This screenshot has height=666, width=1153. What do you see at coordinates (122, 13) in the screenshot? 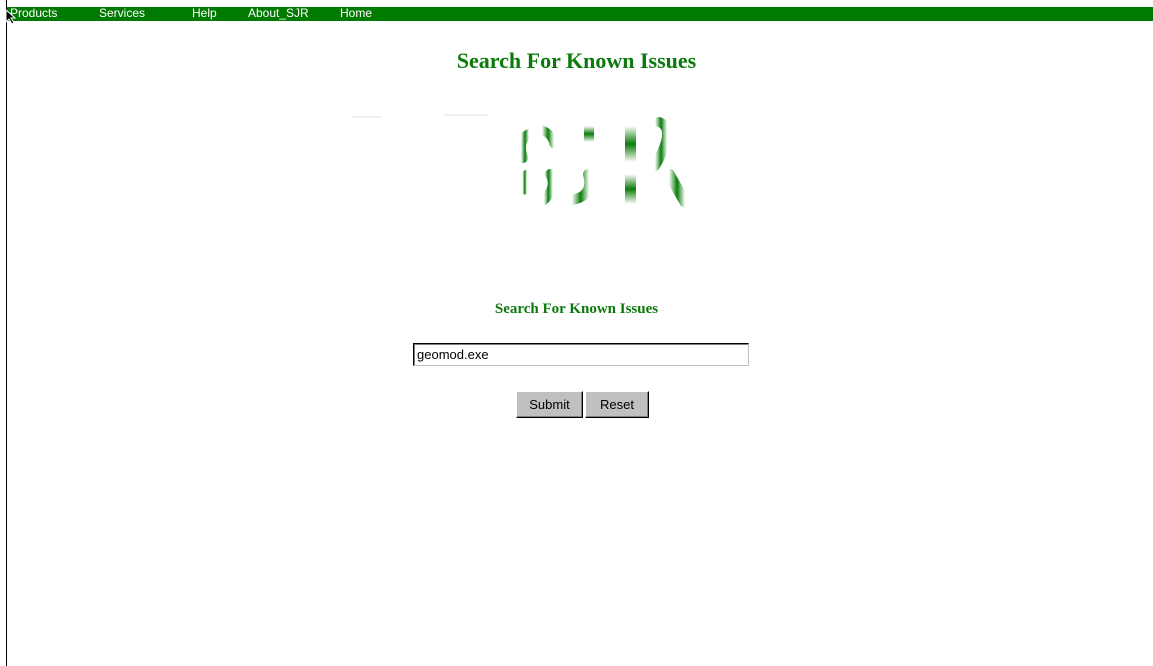
I see `nav-item-services: Services` at bounding box center [122, 13].